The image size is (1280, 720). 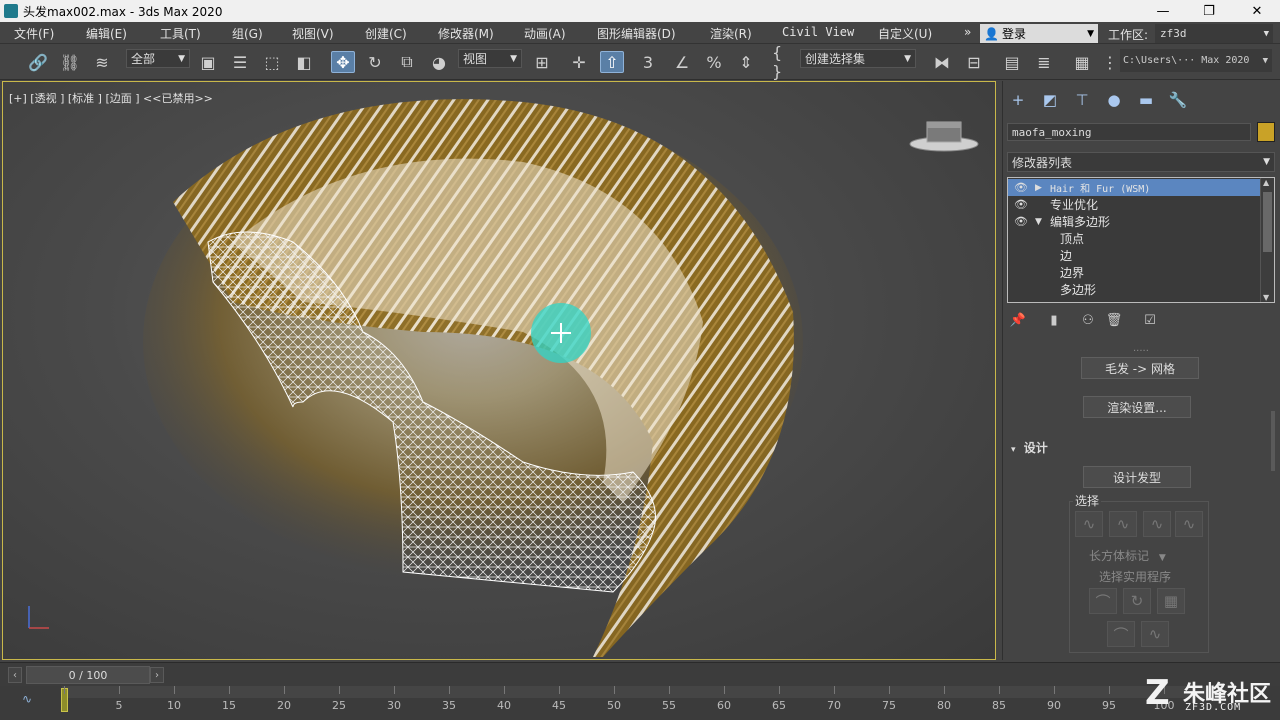 What do you see at coordinates (111, 98) in the screenshot?
I see `viewport-label: [+] [透视 ] [标准 ] [边面 ] <<已禁用>>` at bounding box center [111, 98].